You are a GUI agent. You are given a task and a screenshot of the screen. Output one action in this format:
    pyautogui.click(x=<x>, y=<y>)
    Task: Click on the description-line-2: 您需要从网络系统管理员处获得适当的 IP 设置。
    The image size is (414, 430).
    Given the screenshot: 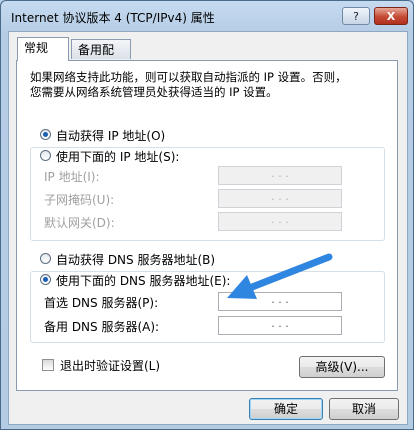 What is the action you would take?
    pyautogui.click(x=154, y=92)
    